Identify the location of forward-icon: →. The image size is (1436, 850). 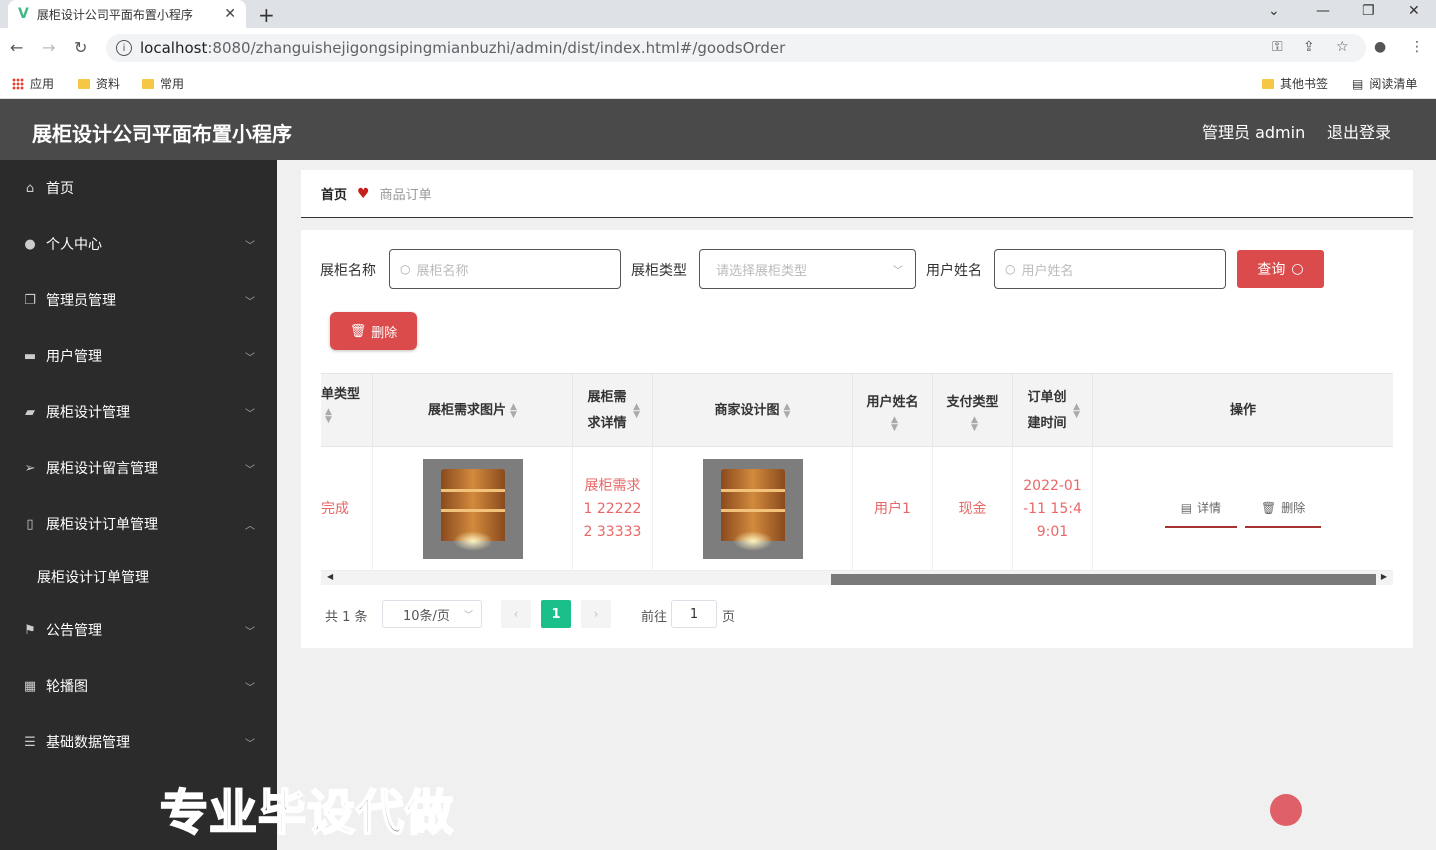
(48, 47).